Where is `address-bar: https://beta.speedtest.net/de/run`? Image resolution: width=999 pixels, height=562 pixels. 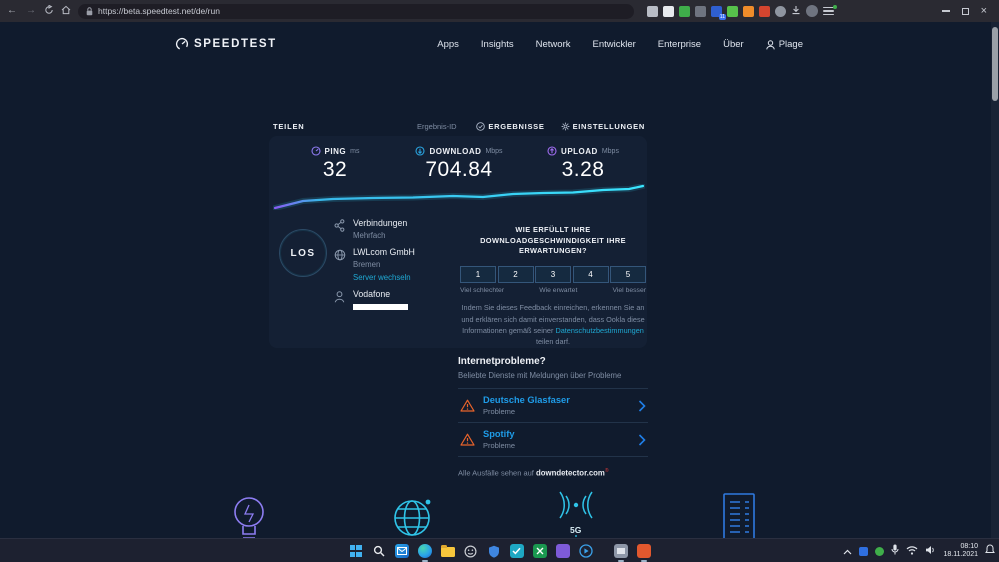 address-bar: https://beta.speedtest.net/de/run is located at coordinates (356, 11).